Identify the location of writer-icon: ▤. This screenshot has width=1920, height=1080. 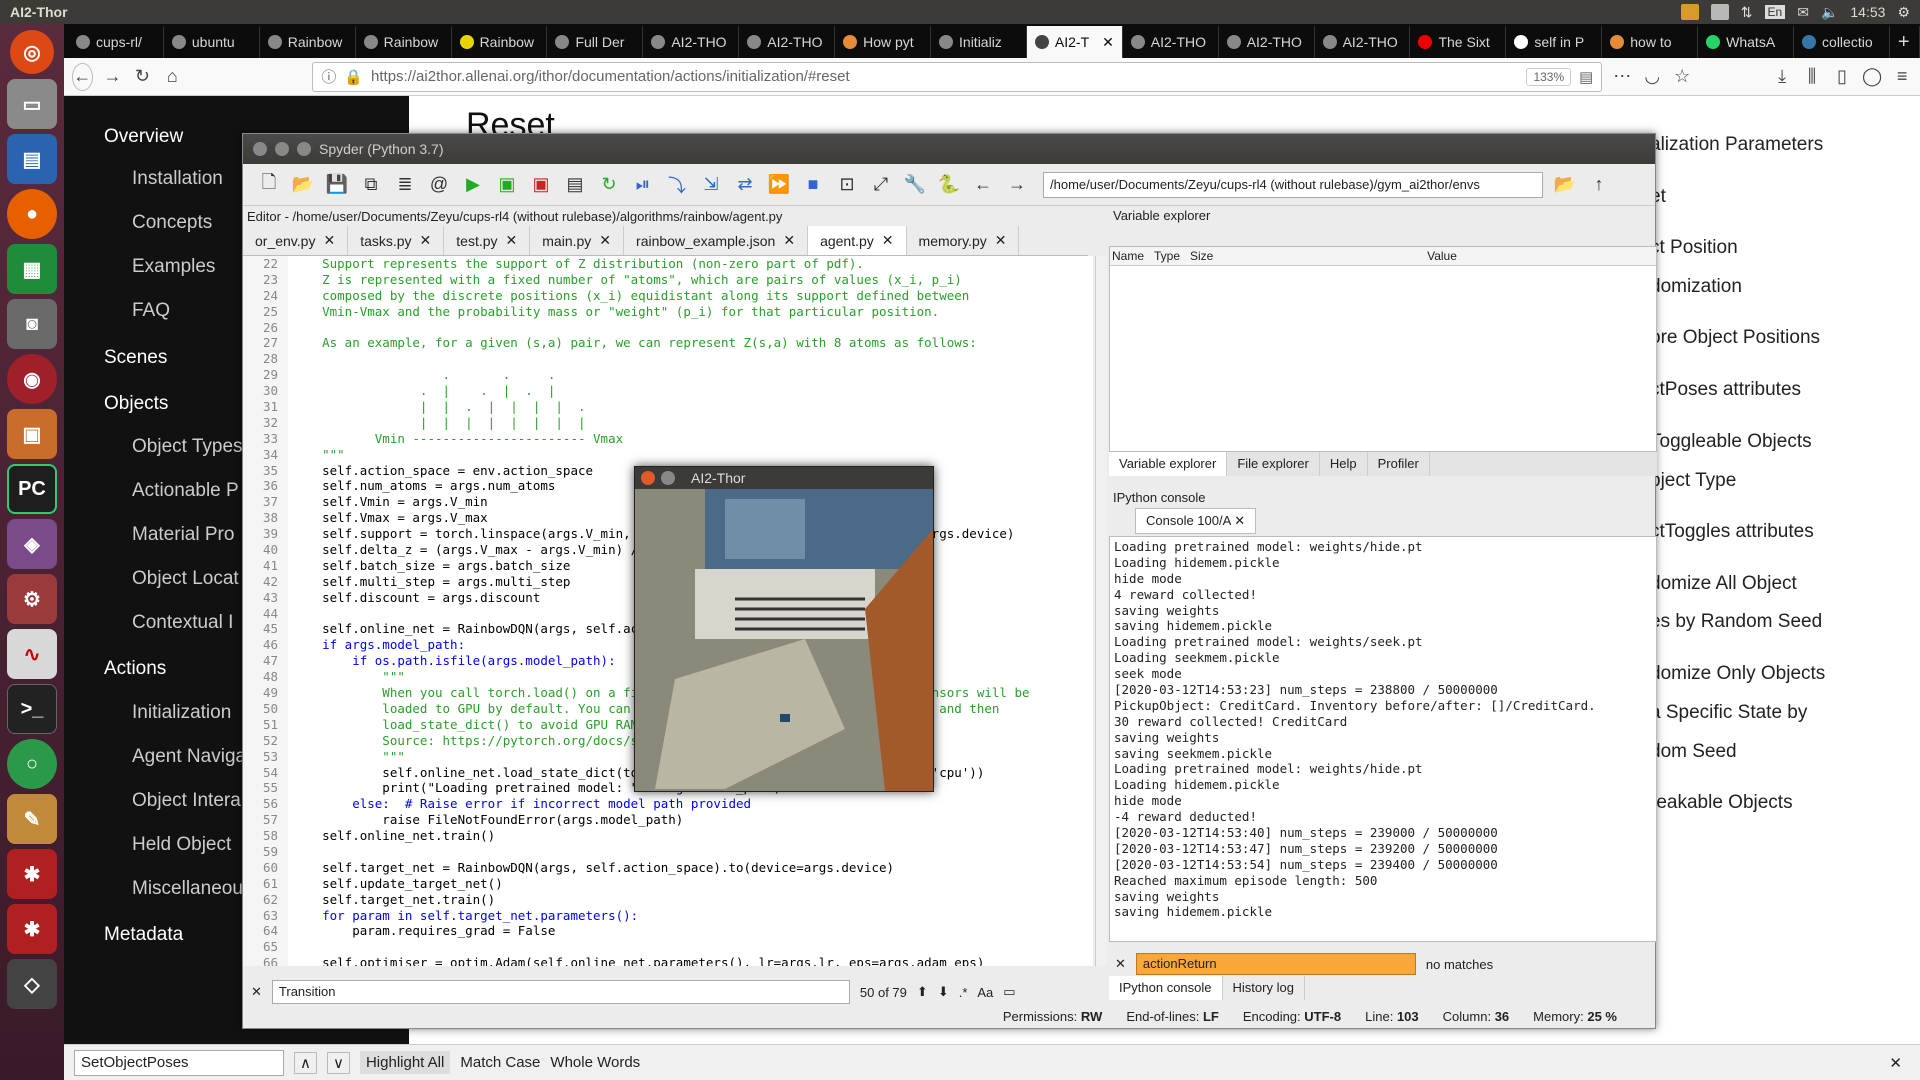
(32, 159).